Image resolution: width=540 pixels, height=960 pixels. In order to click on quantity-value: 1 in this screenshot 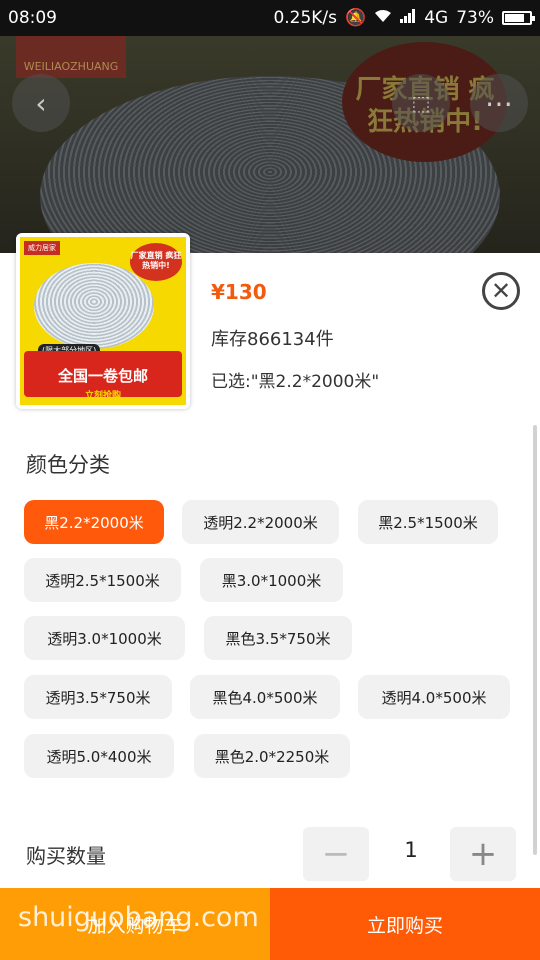, I will do `click(411, 850)`.